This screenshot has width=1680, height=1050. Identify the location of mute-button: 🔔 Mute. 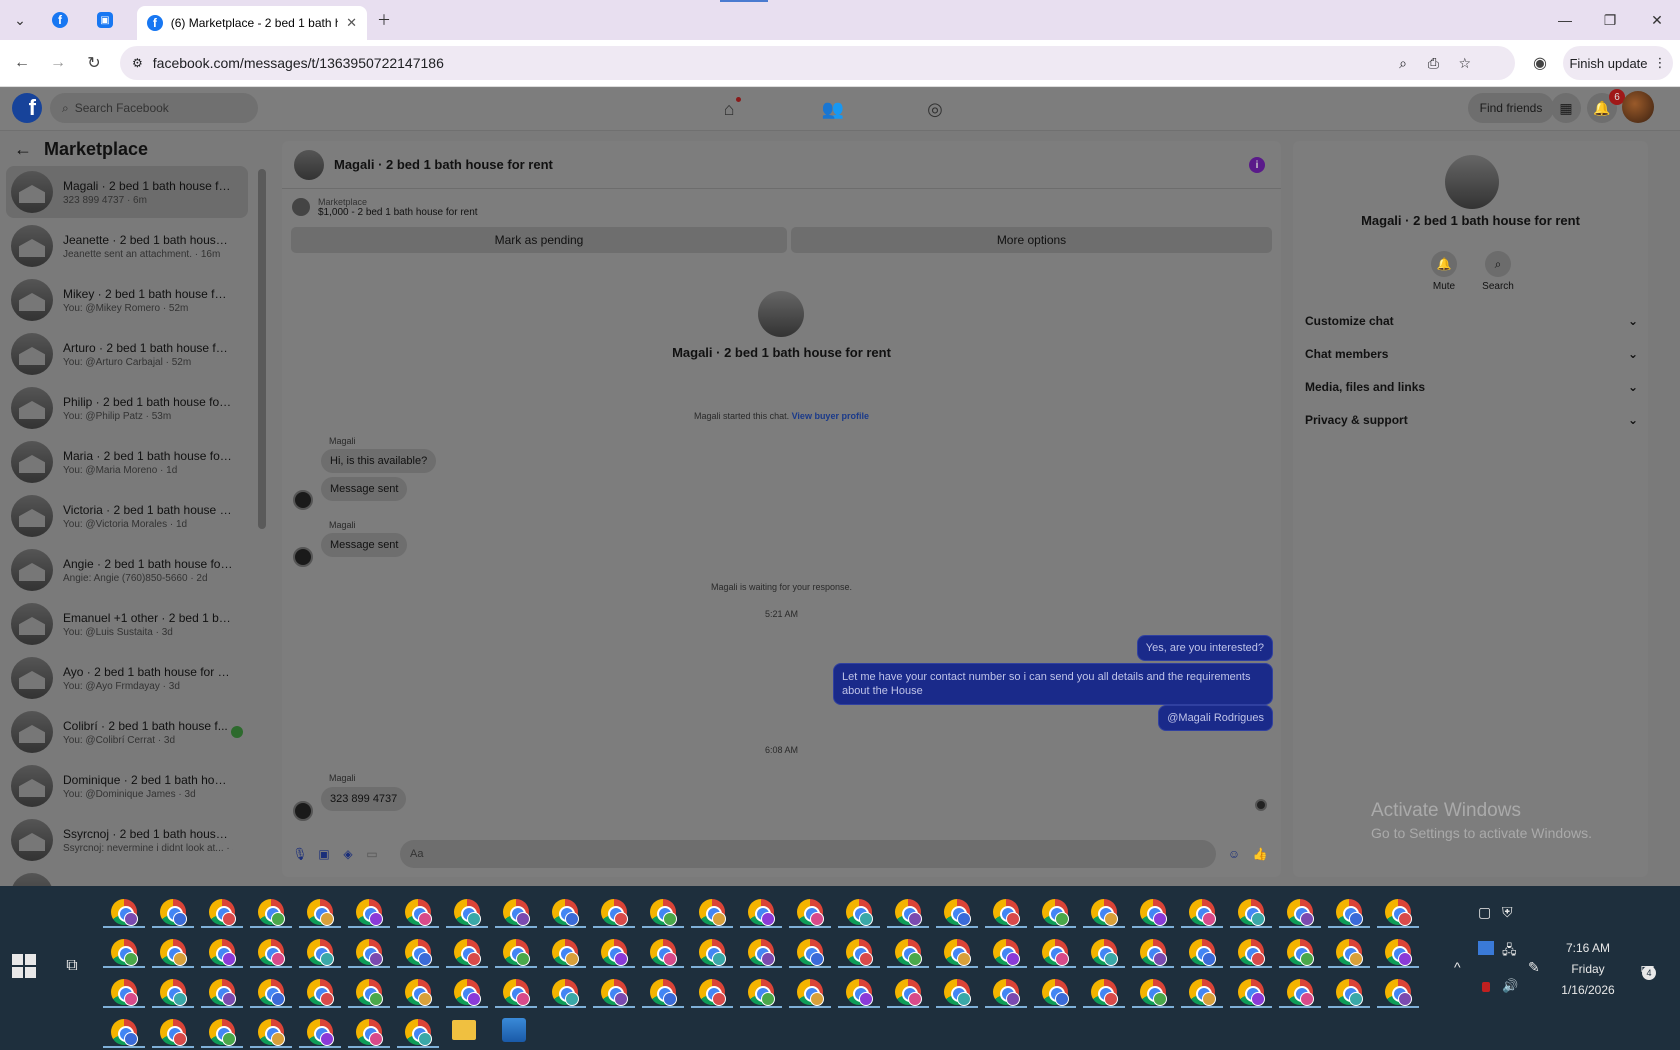
(1444, 271).